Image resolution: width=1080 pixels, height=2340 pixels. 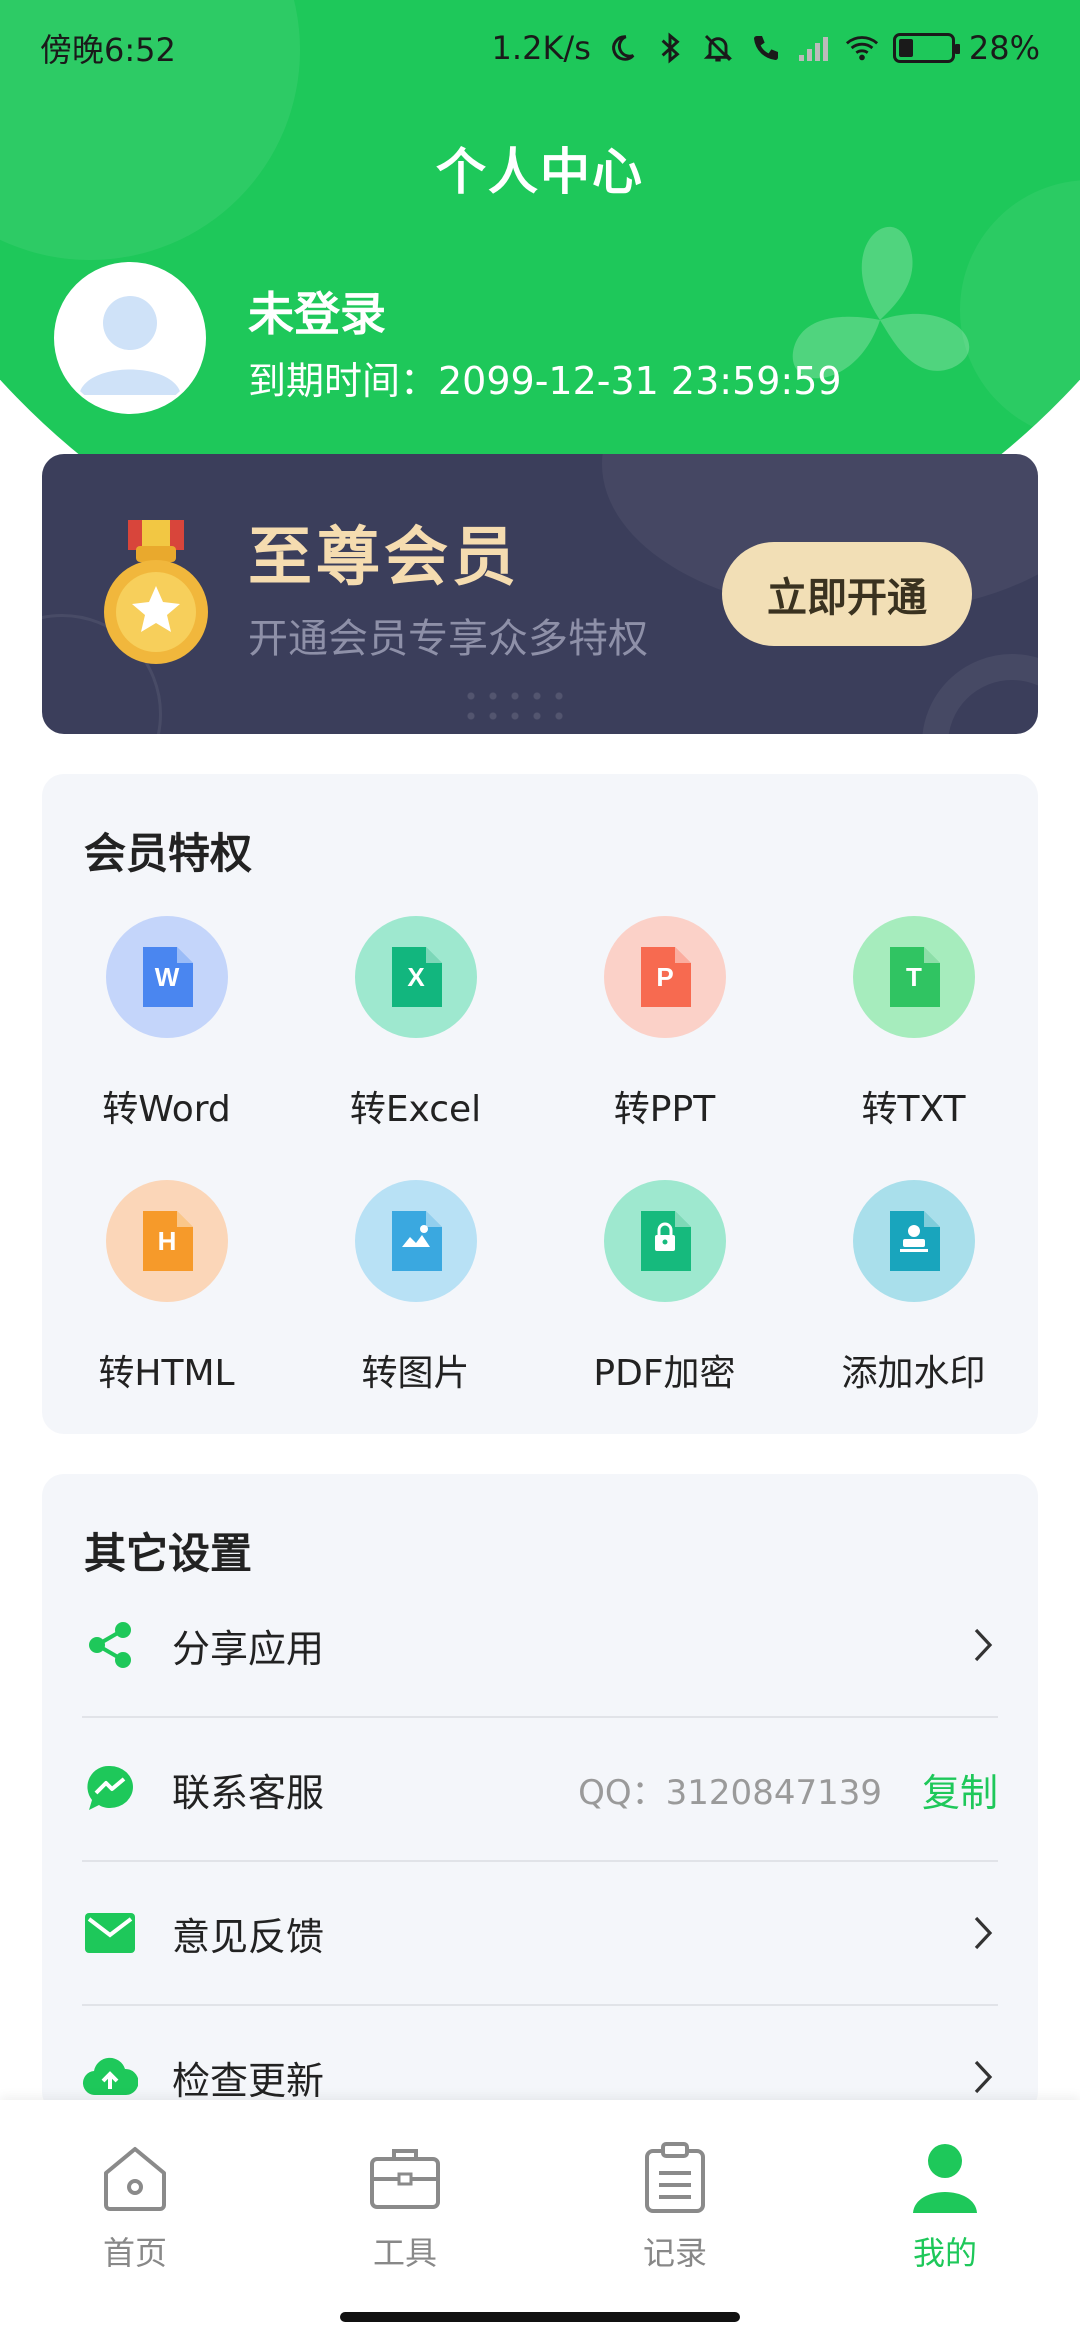 What do you see at coordinates (166, 1373) in the screenshot?
I see `feature-label: 转HTML` at bounding box center [166, 1373].